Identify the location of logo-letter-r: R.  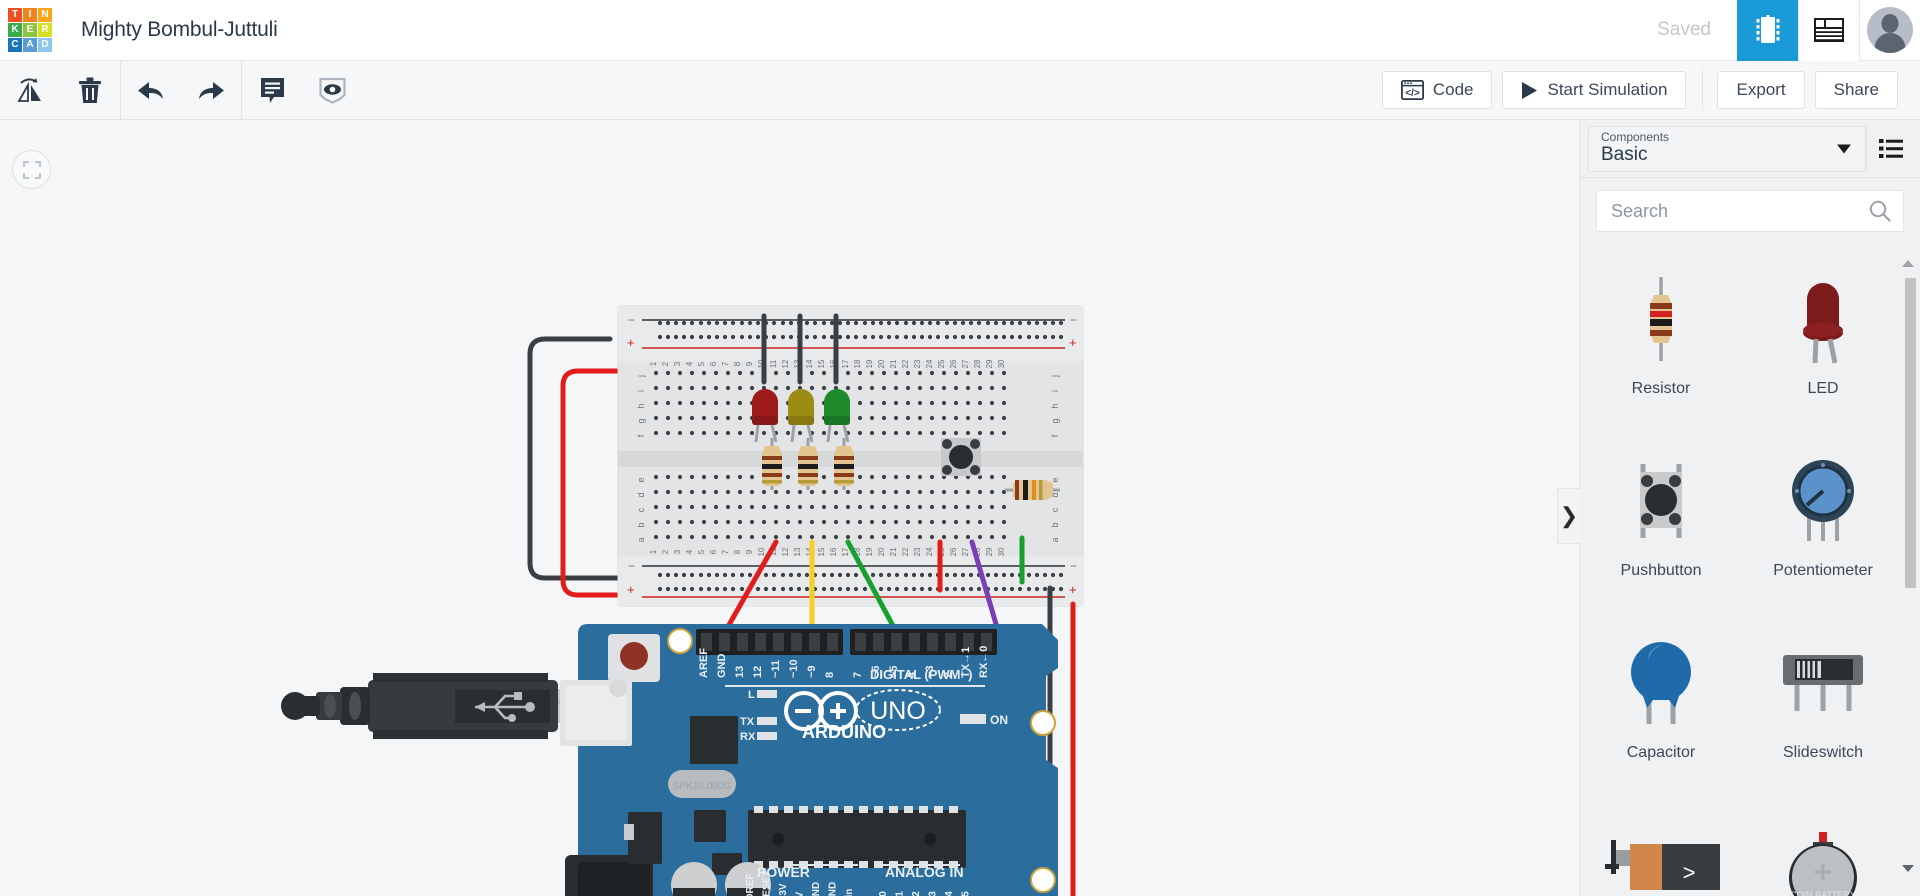
(45, 30).